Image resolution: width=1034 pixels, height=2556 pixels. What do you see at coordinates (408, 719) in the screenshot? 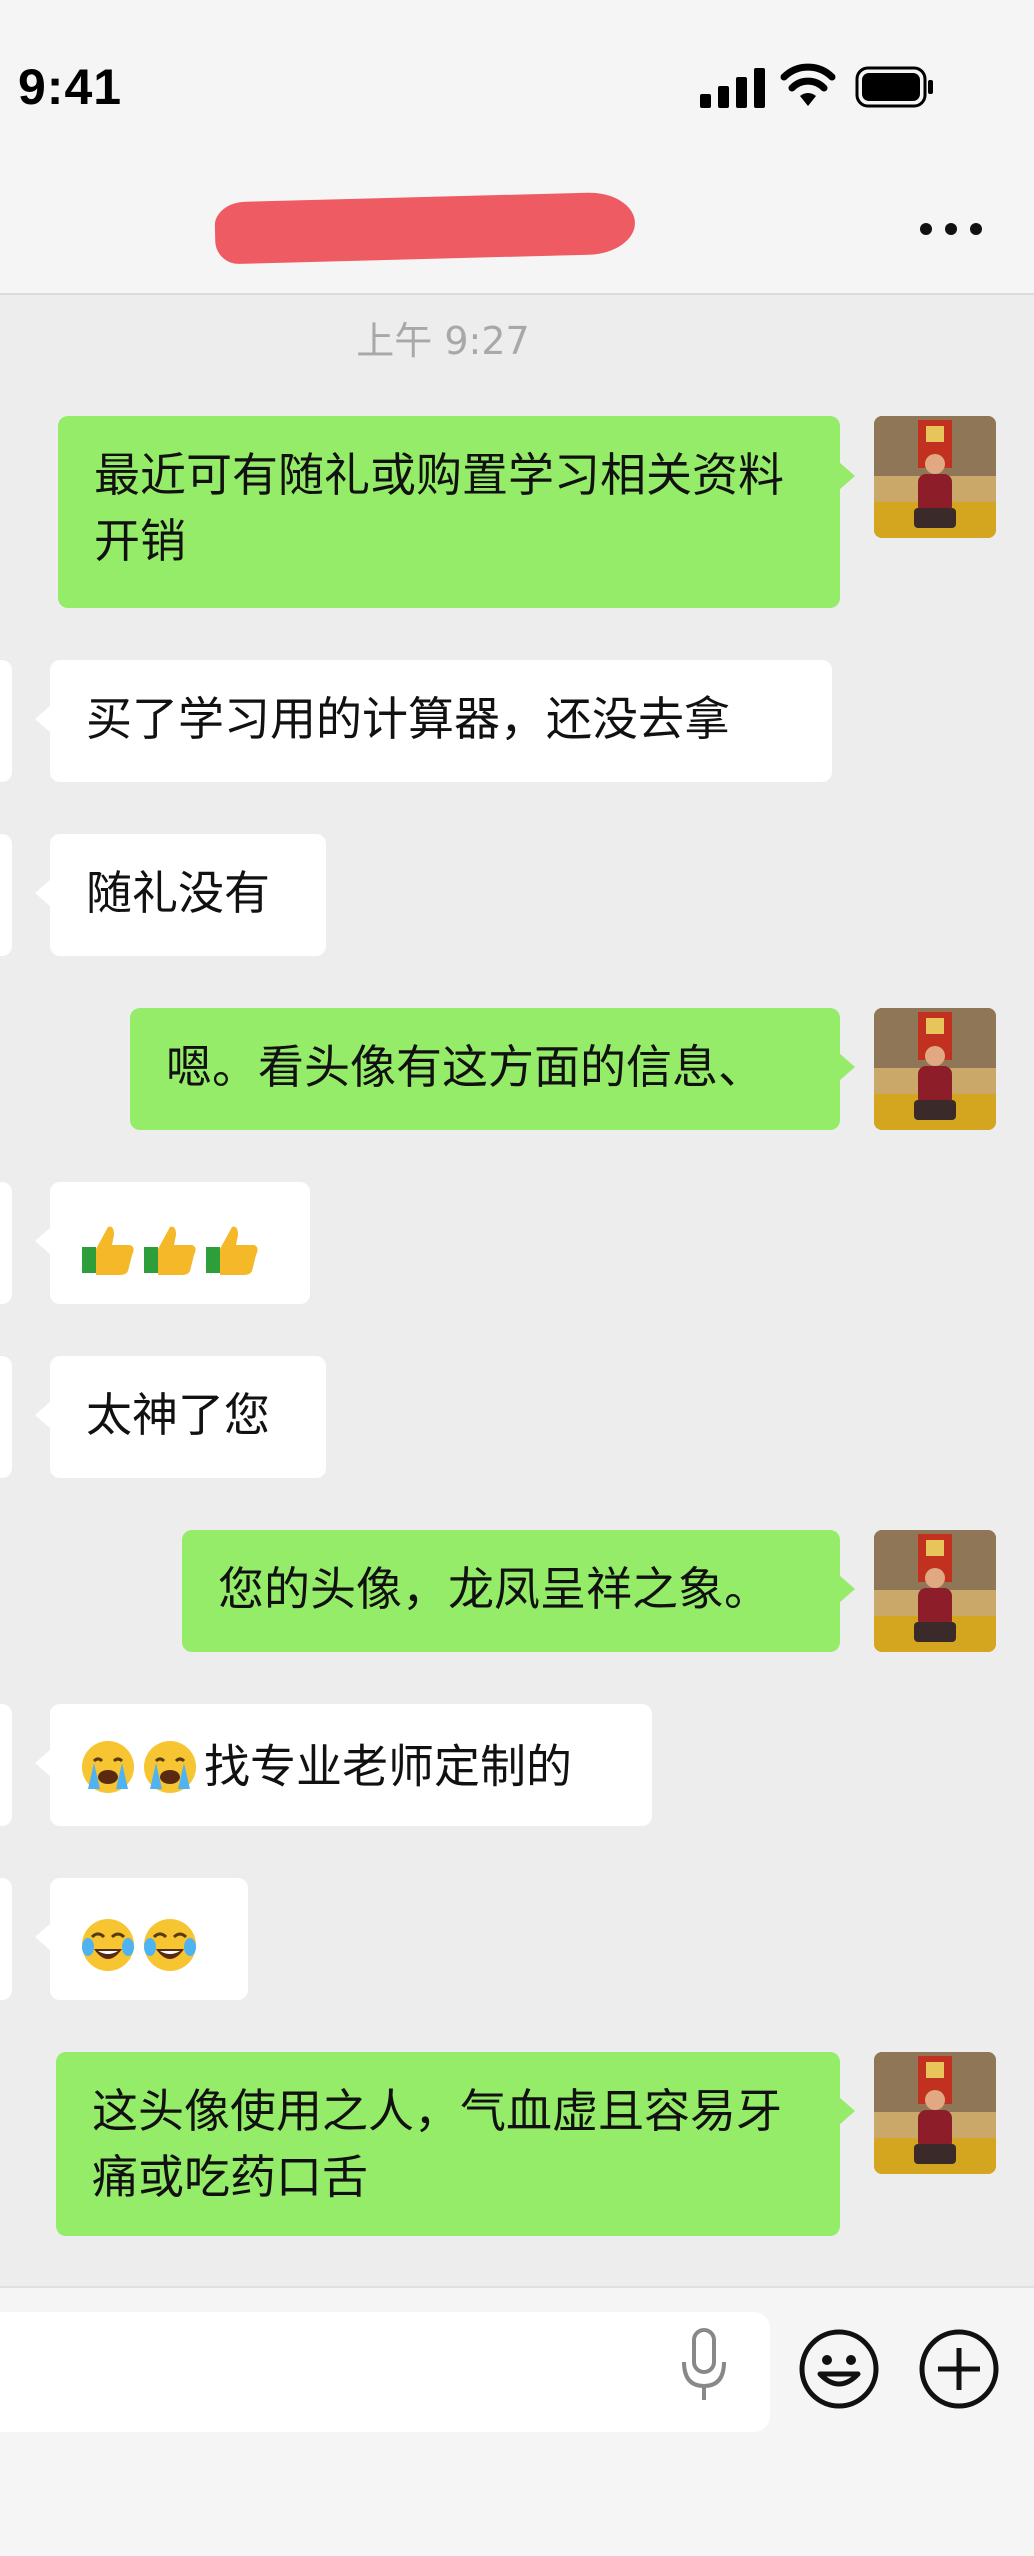
I see `message-text: 买了学习用的计算器，还没去拿` at bounding box center [408, 719].